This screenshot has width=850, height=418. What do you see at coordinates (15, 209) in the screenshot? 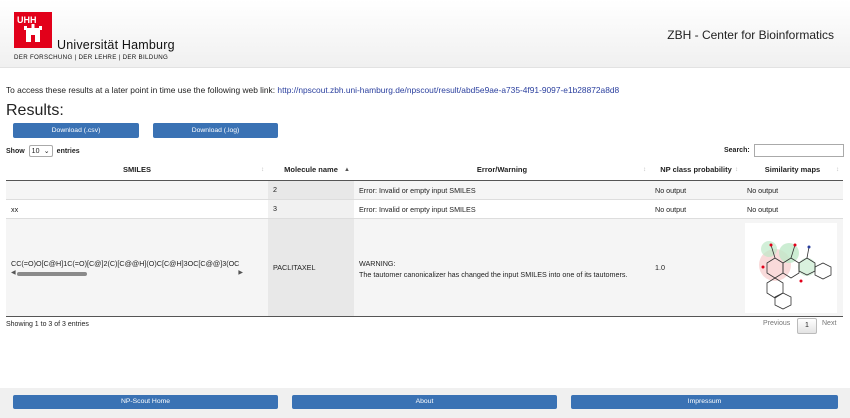
I see `smiles-cell: xx` at bounding box center [15, 209].